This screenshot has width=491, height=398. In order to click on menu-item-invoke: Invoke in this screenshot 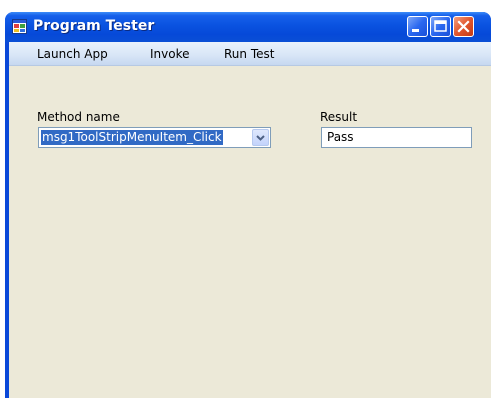, I will do `click(170, 54)`.